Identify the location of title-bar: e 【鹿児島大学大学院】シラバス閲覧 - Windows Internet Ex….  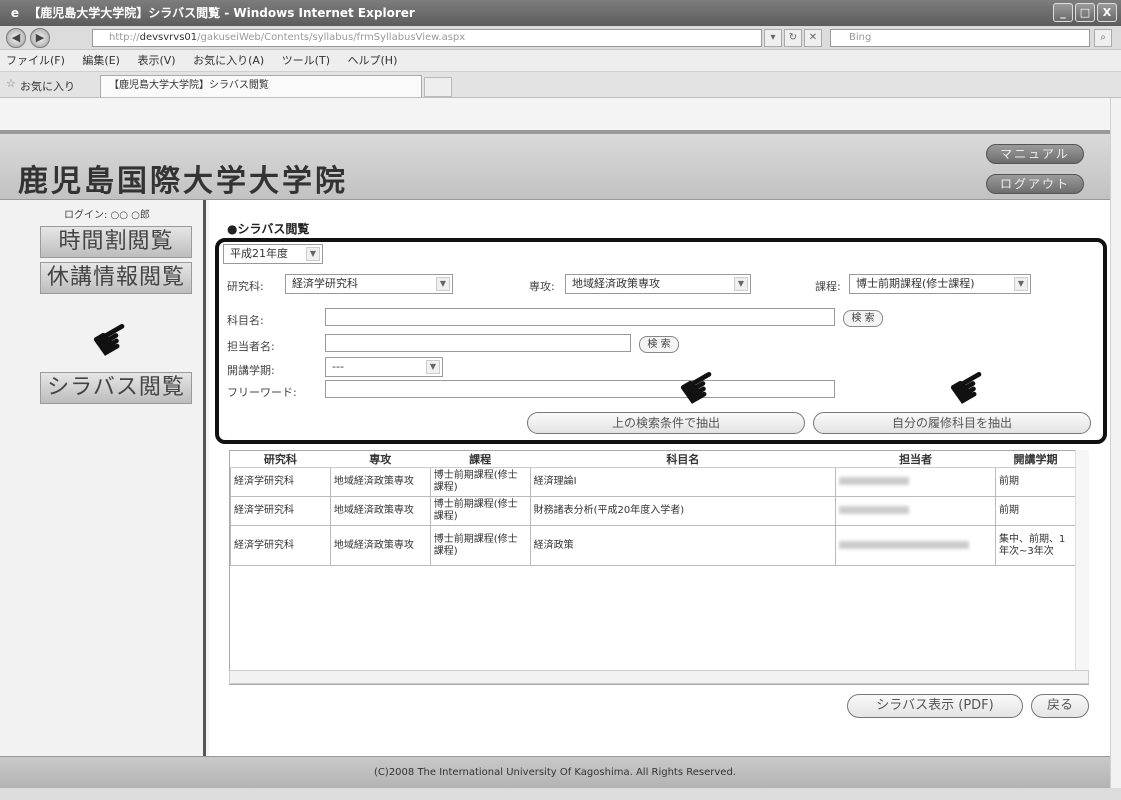
(560, 13).